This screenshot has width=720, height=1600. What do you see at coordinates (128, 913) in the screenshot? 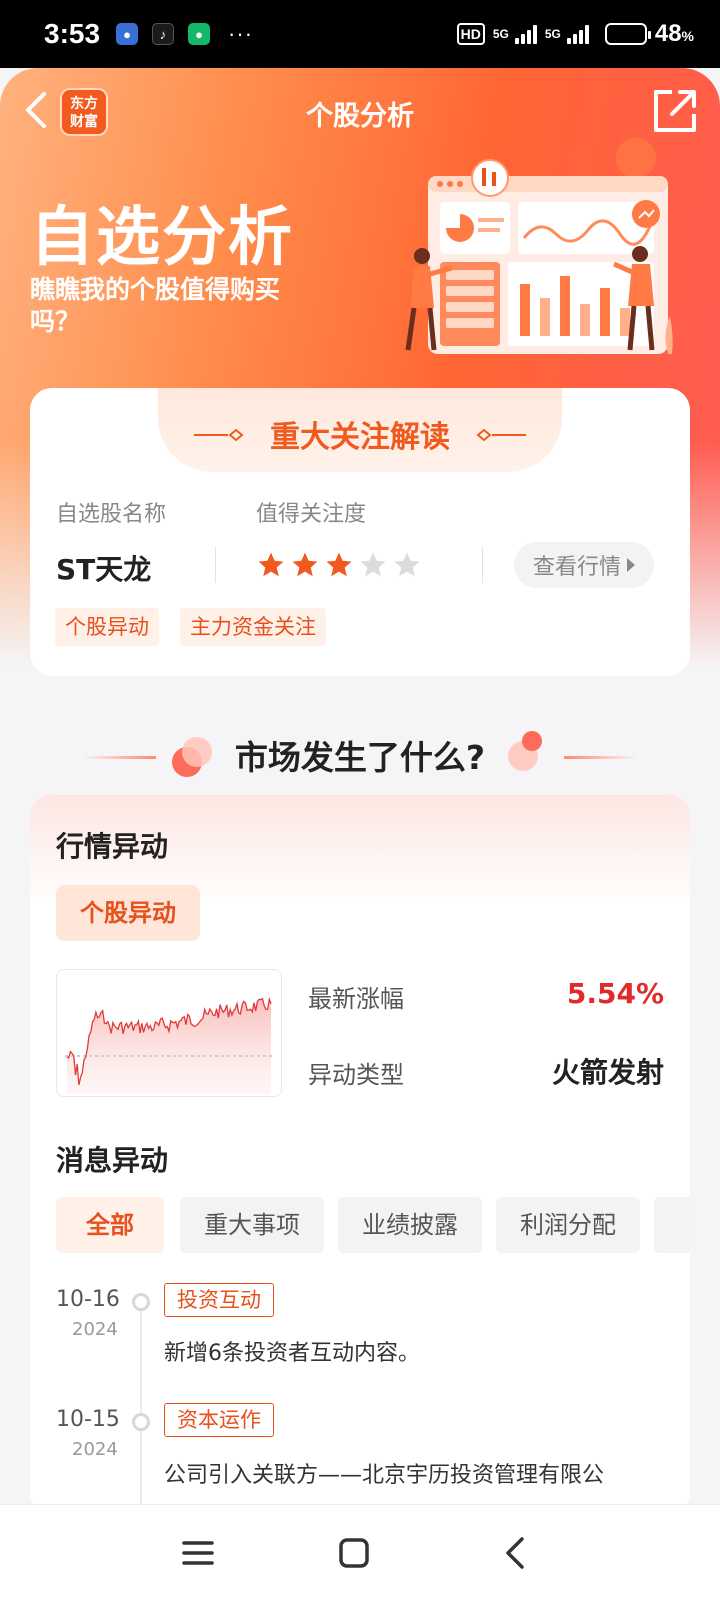
I see `quote-anomaly-chip: 个股异动` at bounding box center [128, 913].